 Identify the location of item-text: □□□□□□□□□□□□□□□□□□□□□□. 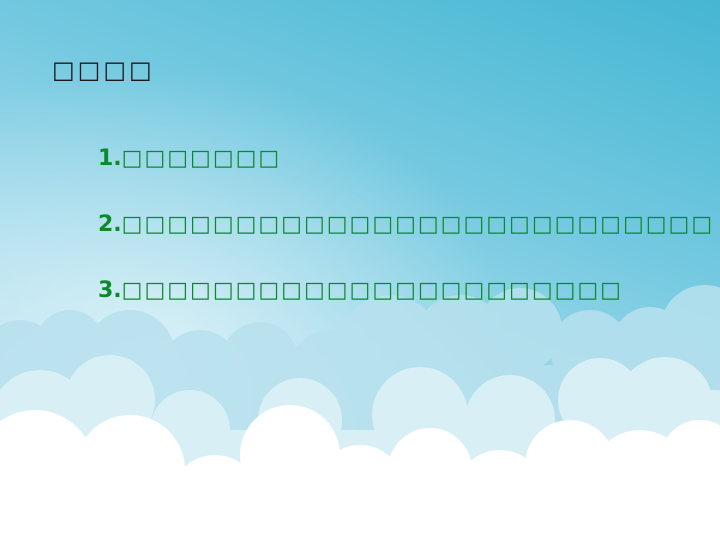
(372, 290).